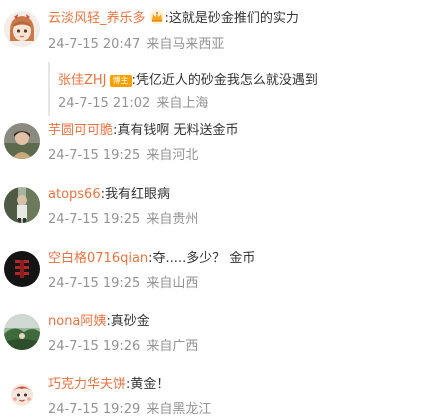  What do you see at coordinates (94, 346) in the screenshot?
I see `comment-time: 24-7-15 19:26` at bounding box center [94, 346].